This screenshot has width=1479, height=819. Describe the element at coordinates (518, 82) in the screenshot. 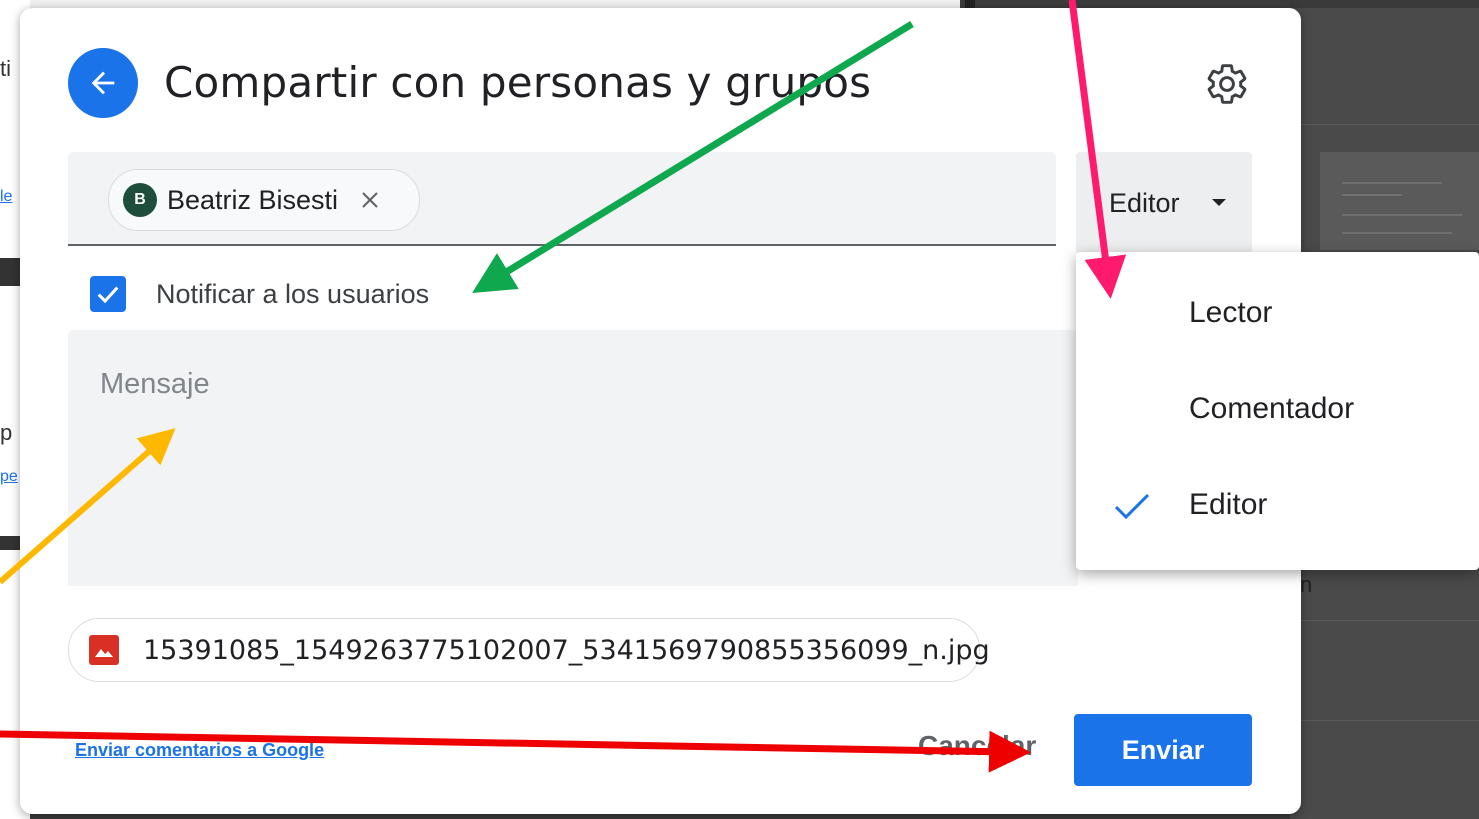

I see `dialog-title: Compartir con personas y grupos` at that location.